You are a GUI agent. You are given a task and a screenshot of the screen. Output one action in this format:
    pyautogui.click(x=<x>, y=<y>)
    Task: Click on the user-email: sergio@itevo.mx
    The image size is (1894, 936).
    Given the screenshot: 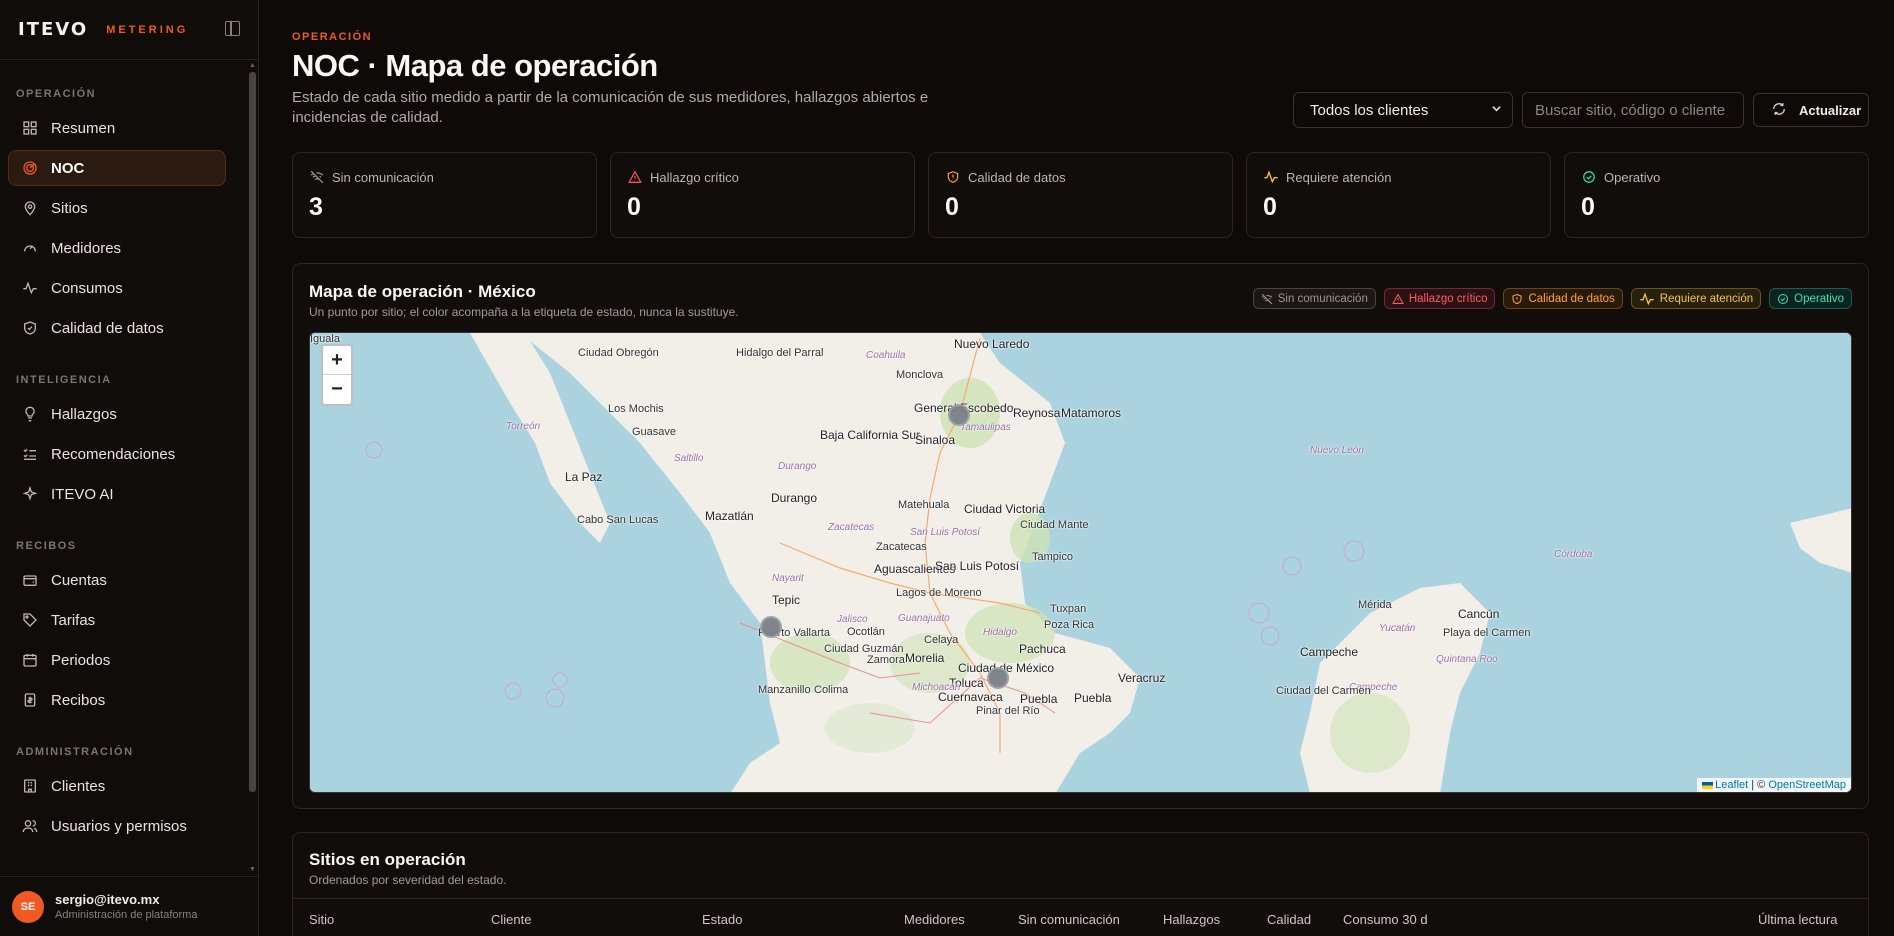 What is the action you would take?
    pyautogui.click(x=107, y=899)
    